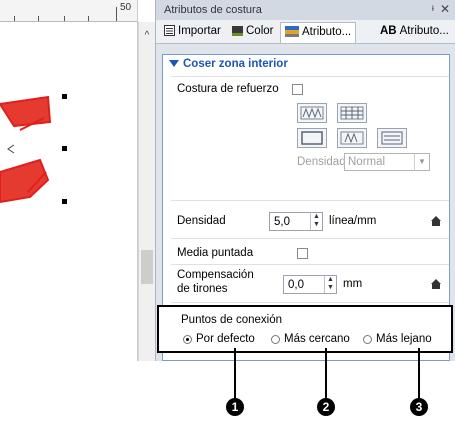  I want to click on collapse-triangle-icon, so click(174, 64).